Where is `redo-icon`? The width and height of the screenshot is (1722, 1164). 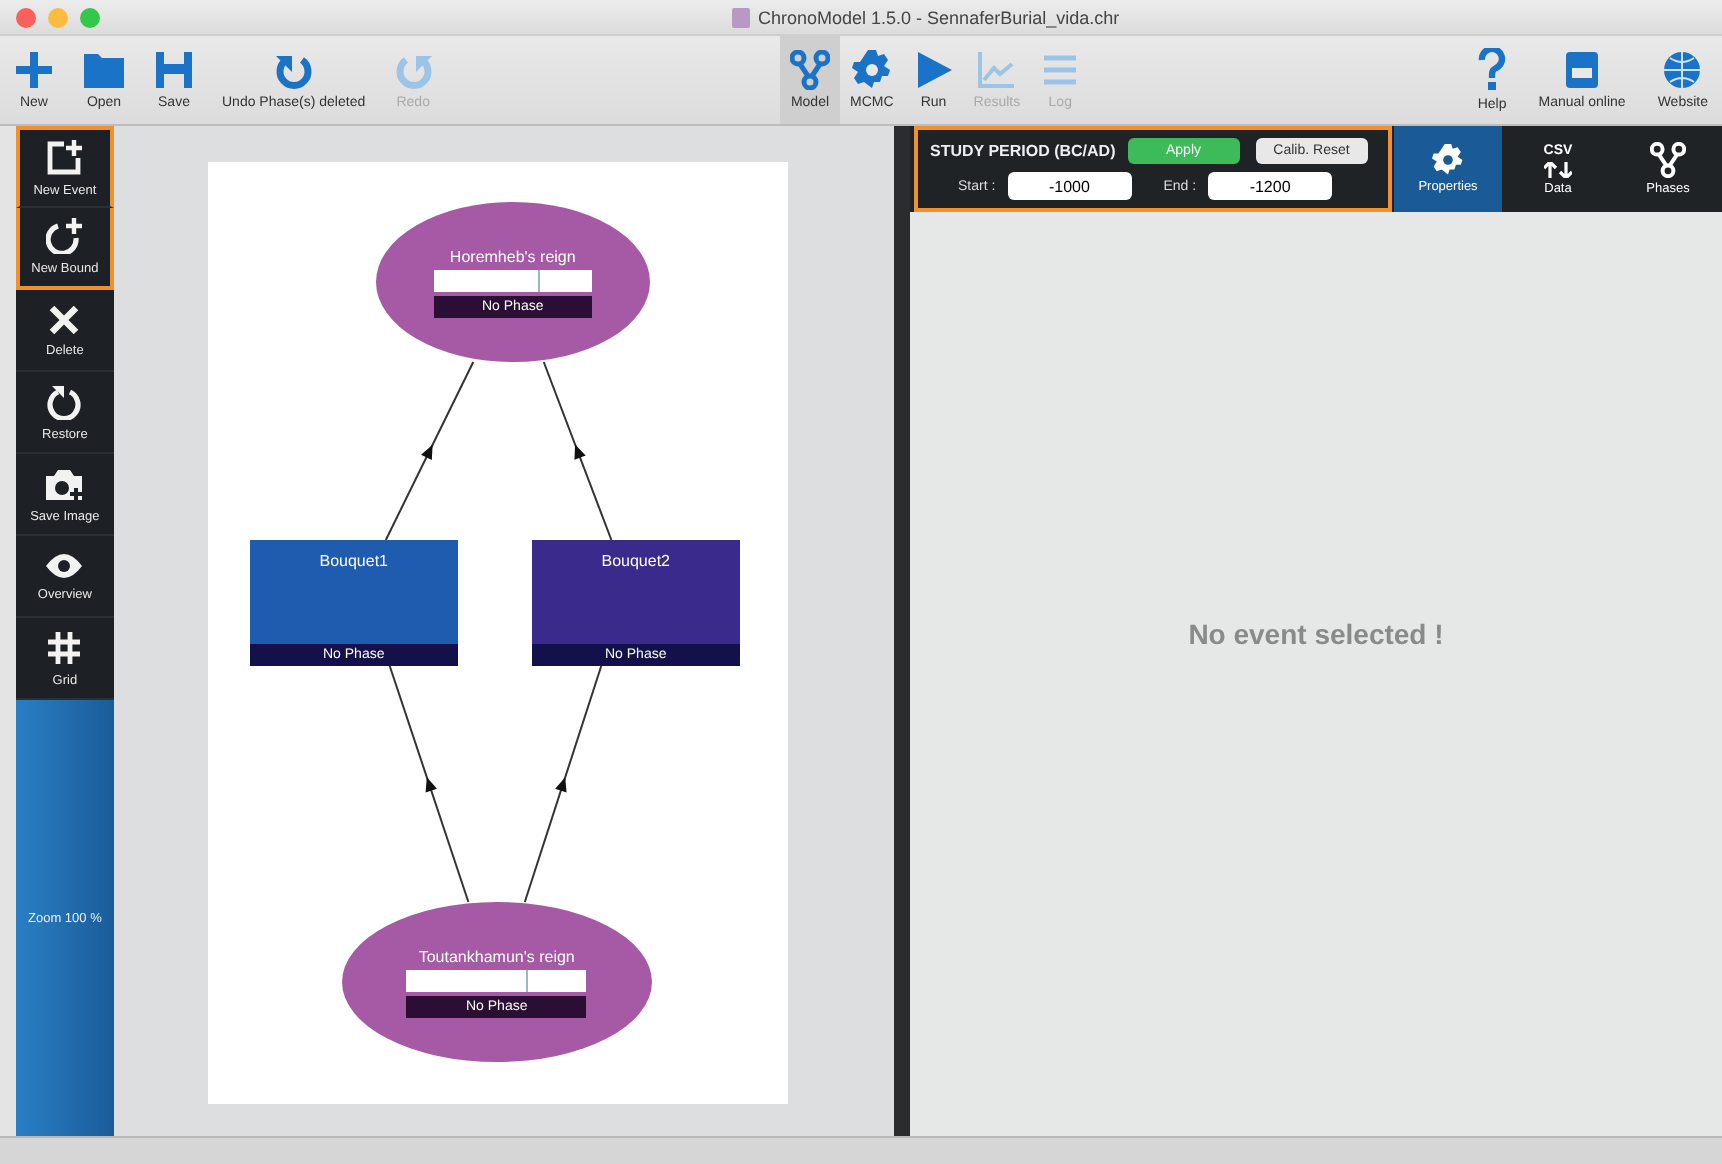 redo-icon is located at coordinates (413, 70).